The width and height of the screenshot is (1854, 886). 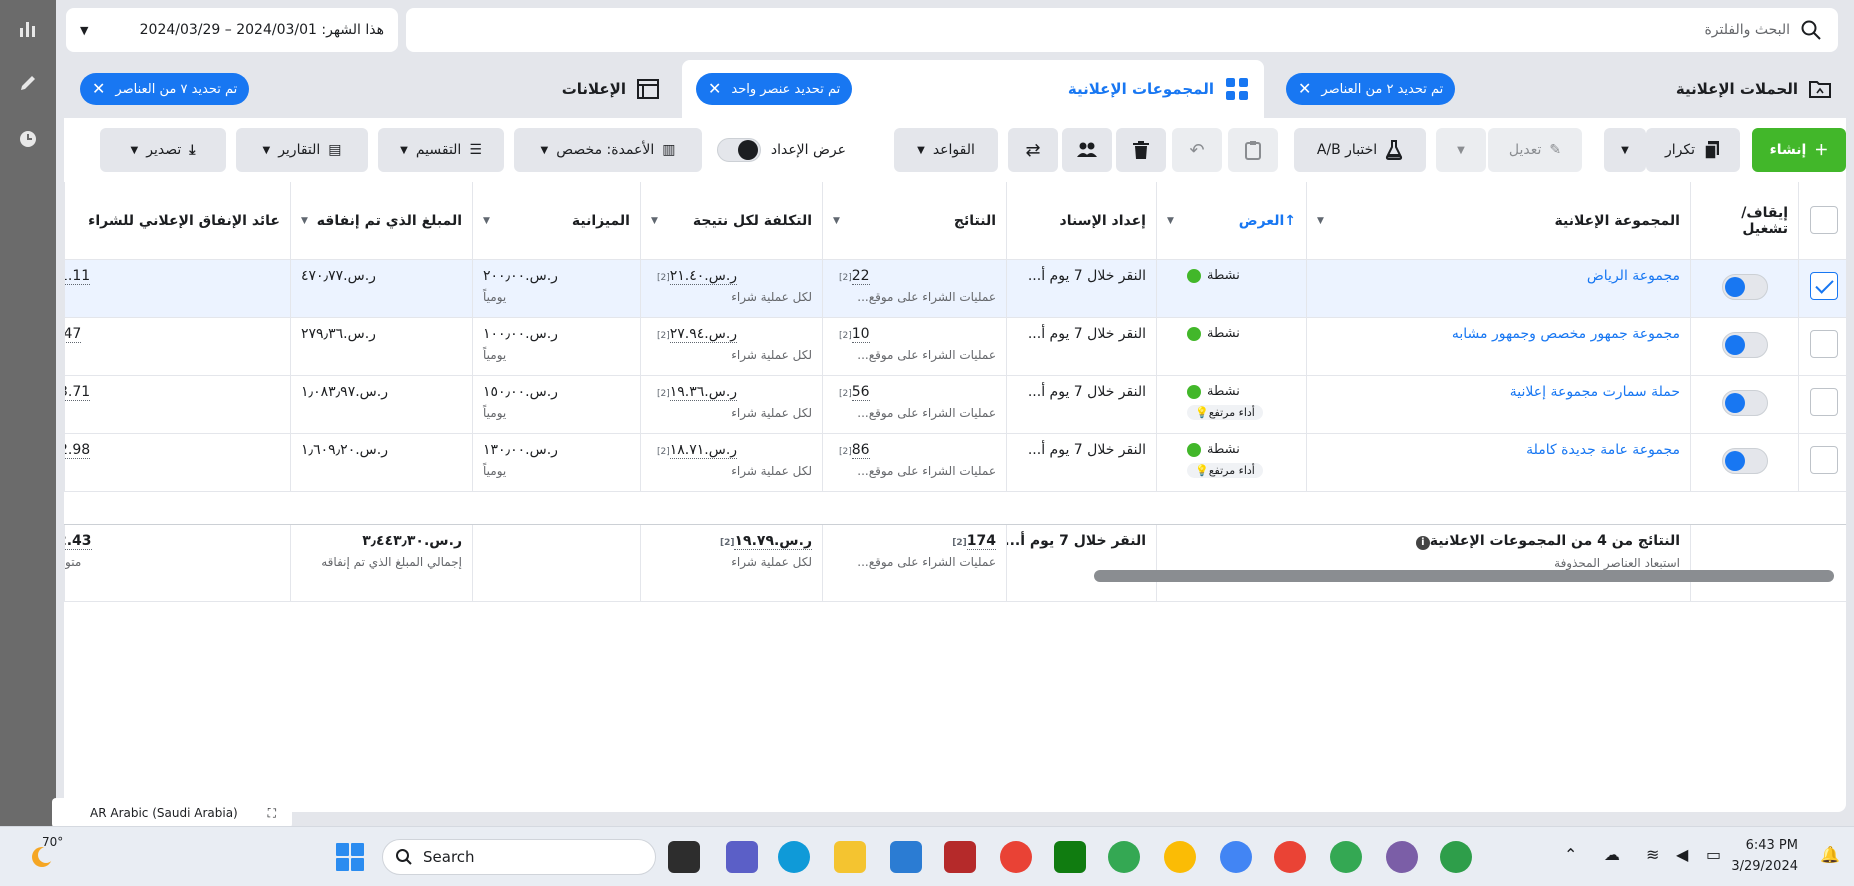 What do you see at coordinates (1461, 150) in the screenshot?
I see `edit-dropdown: ▼` at bounding box center [1461, 150].